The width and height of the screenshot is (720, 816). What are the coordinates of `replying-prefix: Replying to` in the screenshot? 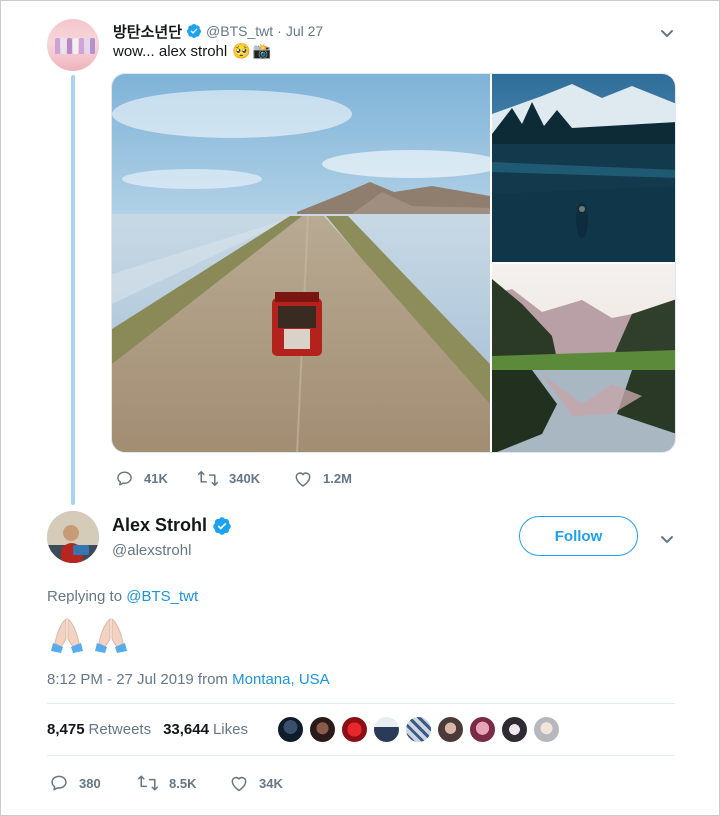 It's located at (85, 596).